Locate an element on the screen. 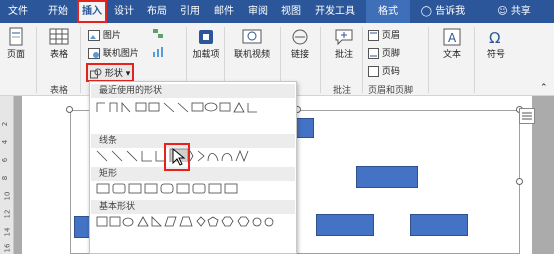  tab-file: 文件 is located at coordinates (18, 11).